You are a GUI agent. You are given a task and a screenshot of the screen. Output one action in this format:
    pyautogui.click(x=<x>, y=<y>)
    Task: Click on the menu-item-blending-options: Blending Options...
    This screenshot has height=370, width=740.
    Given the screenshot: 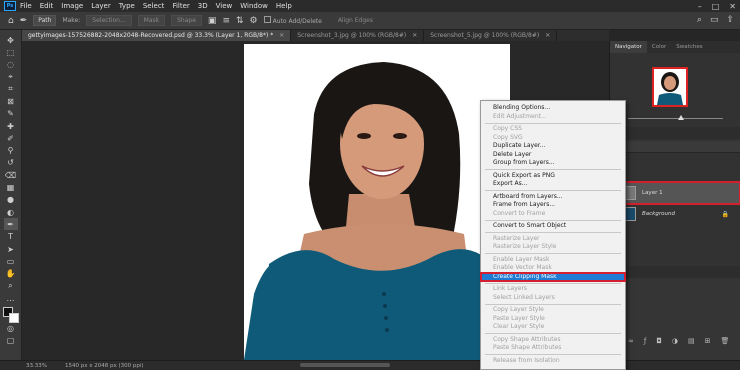 What is the action you would take?
    pyautogui.click(x=553, y=108)
    